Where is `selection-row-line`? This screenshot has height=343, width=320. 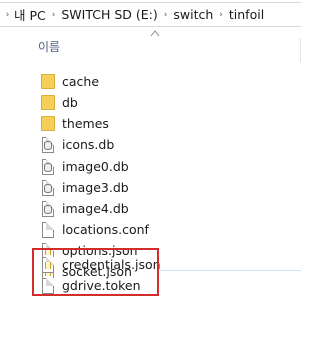 selection-row-line is located at coordinates (230, 270).